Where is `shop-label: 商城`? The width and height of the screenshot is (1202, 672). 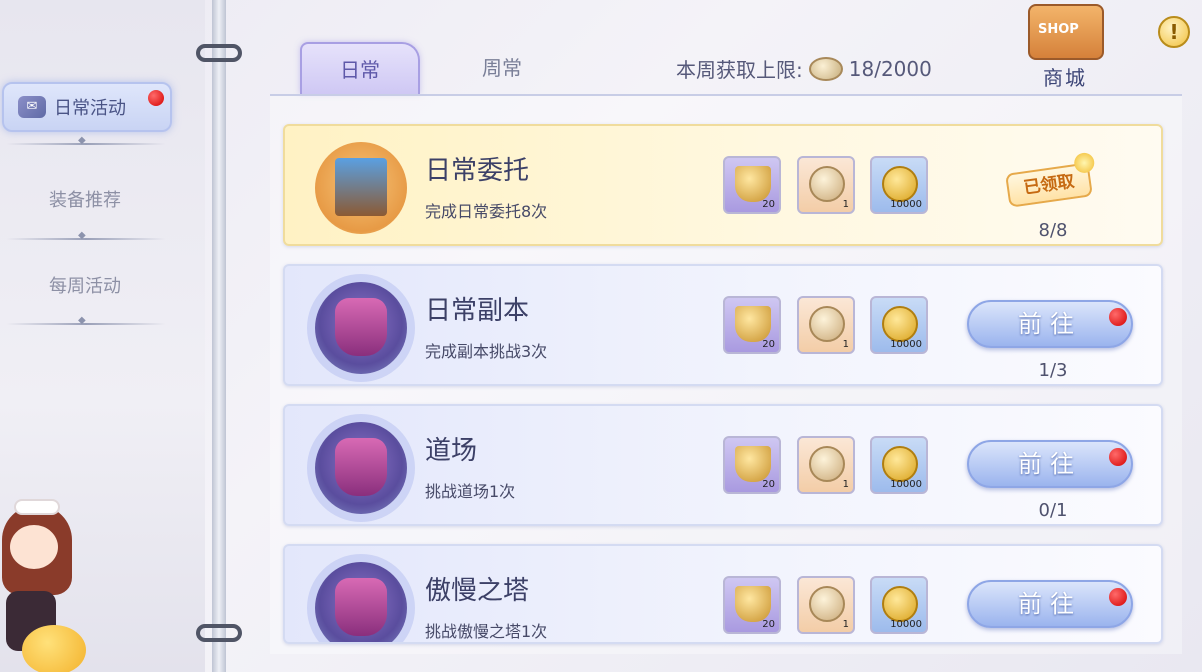
shop-label: 商城 is located at coordinates (1065, 78).